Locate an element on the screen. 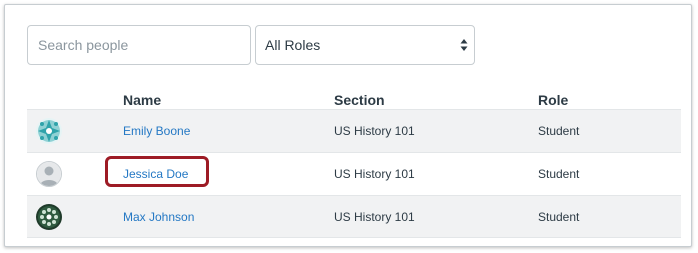 This screenshot has height=253, width=698. header-name: Name is located at coordinates (142, 100).